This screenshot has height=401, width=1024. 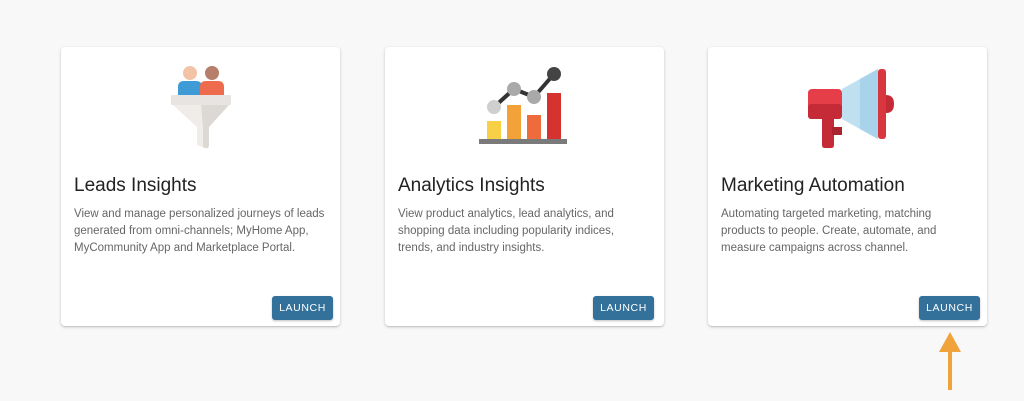 I want to click on bar-chart-icon, so click(x=524, y=107).